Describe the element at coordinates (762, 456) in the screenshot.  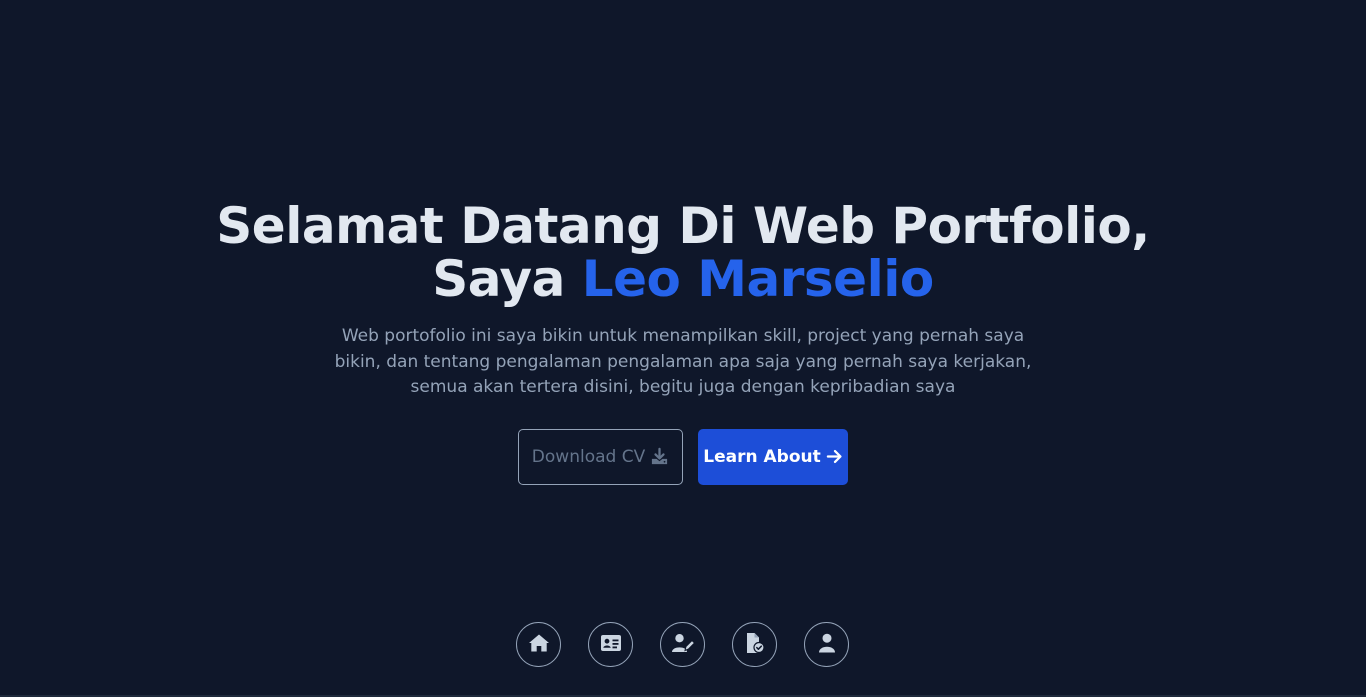
I see `learn-about-label: Learn About` at that location.